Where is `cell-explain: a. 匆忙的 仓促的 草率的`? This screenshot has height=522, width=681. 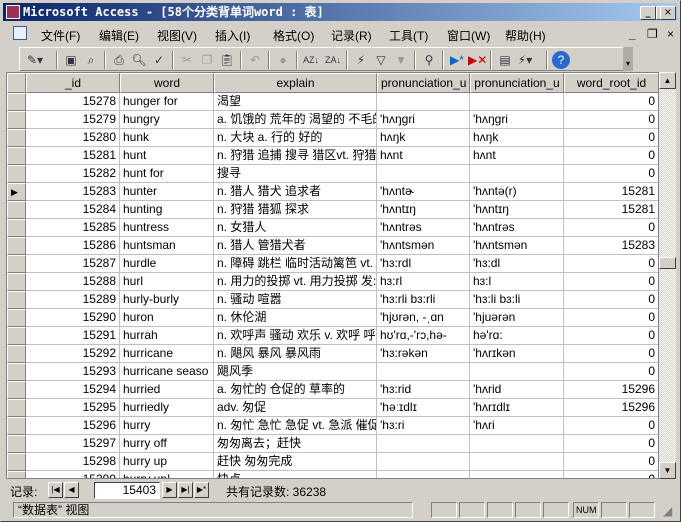 cell-explain: a. 匆忙的 仓促的 草率的 is located at coordinates (295, 390).